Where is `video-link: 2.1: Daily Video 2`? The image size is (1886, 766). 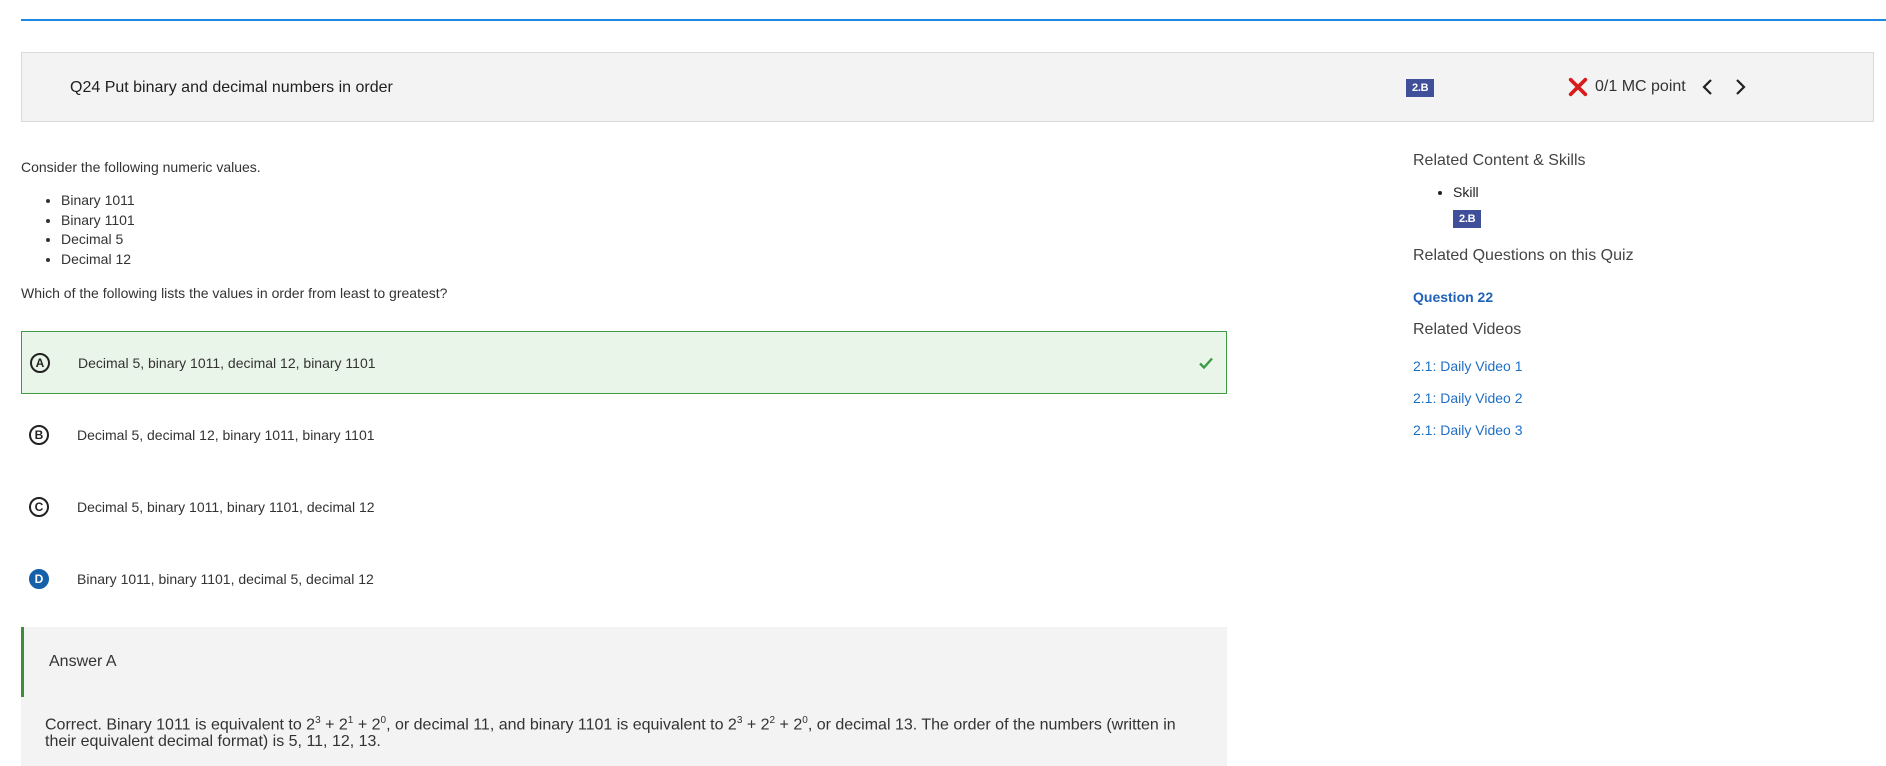
video-link: 2.1: Daily Video 2 is located at coordinates (1467, 398).